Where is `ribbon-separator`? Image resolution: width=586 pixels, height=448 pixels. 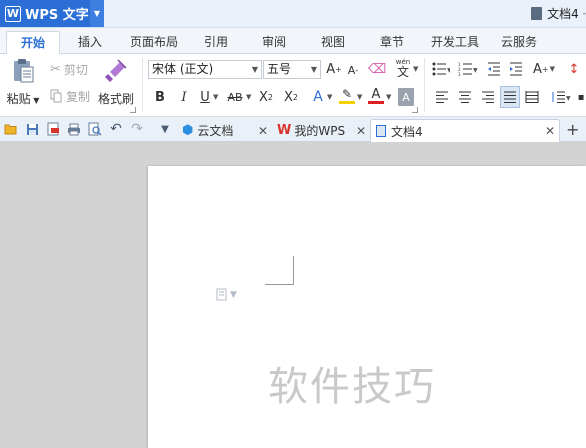 ribbon-separator is located at coordinates (142, 85).